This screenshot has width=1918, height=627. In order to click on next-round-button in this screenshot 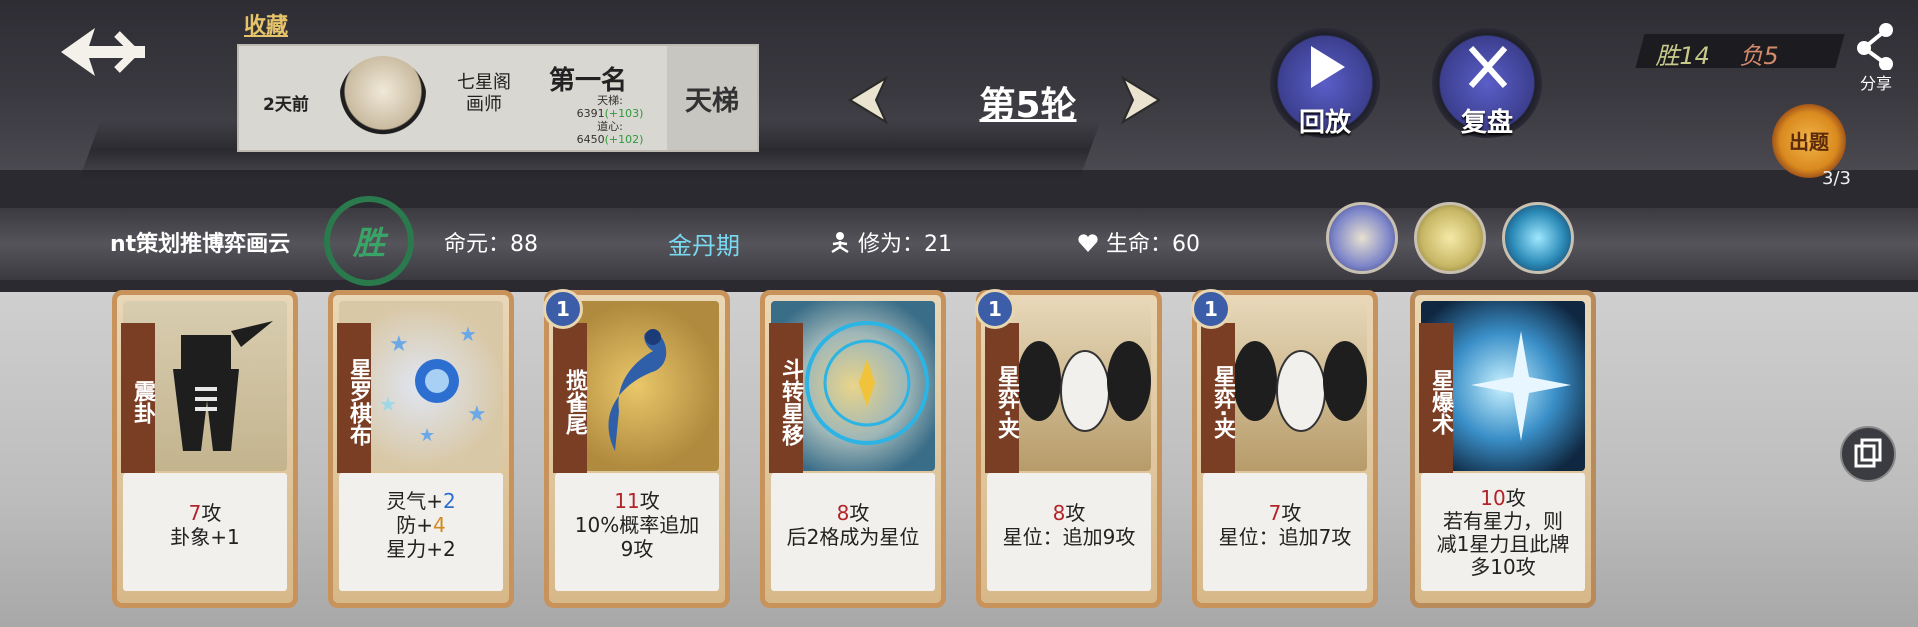, I will do `click(1142, 100)`.